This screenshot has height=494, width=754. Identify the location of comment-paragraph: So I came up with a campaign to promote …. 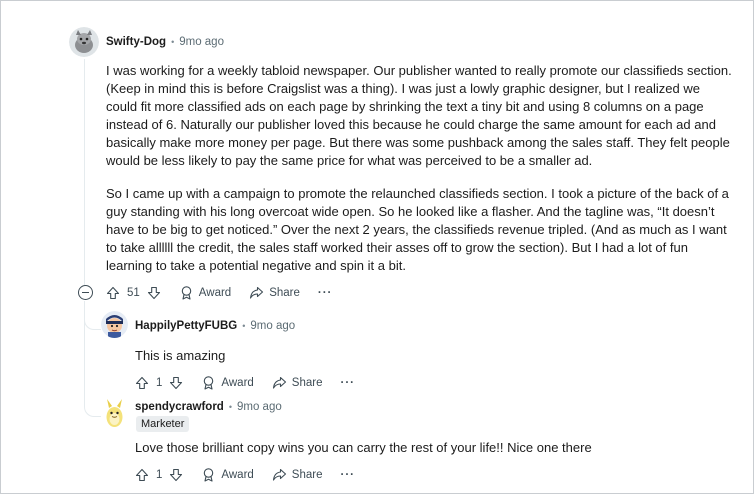
(417, 229).